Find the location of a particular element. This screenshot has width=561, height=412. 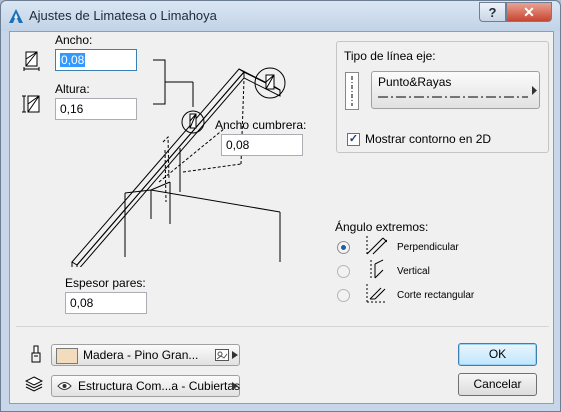

layer-popup: Estructura Com...a - Cubiertas is located at coordinates (145, 386).